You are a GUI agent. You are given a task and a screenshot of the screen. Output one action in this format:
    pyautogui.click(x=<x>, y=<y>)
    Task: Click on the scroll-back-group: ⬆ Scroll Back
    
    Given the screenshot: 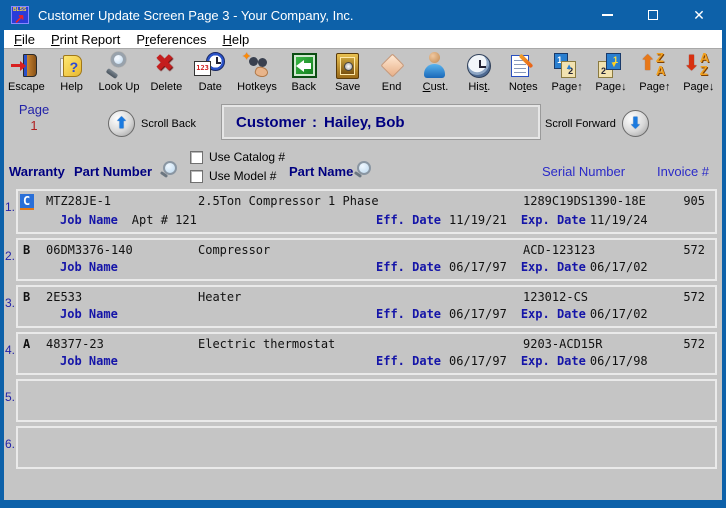 What is the action you would take?
    pyautogui.click(x=152, y=123)
    